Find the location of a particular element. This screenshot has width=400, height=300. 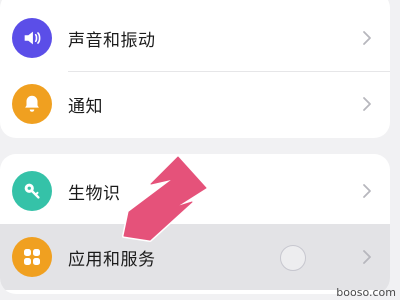

settings-item-label: 生物识 is located at coordinates (94, 193).